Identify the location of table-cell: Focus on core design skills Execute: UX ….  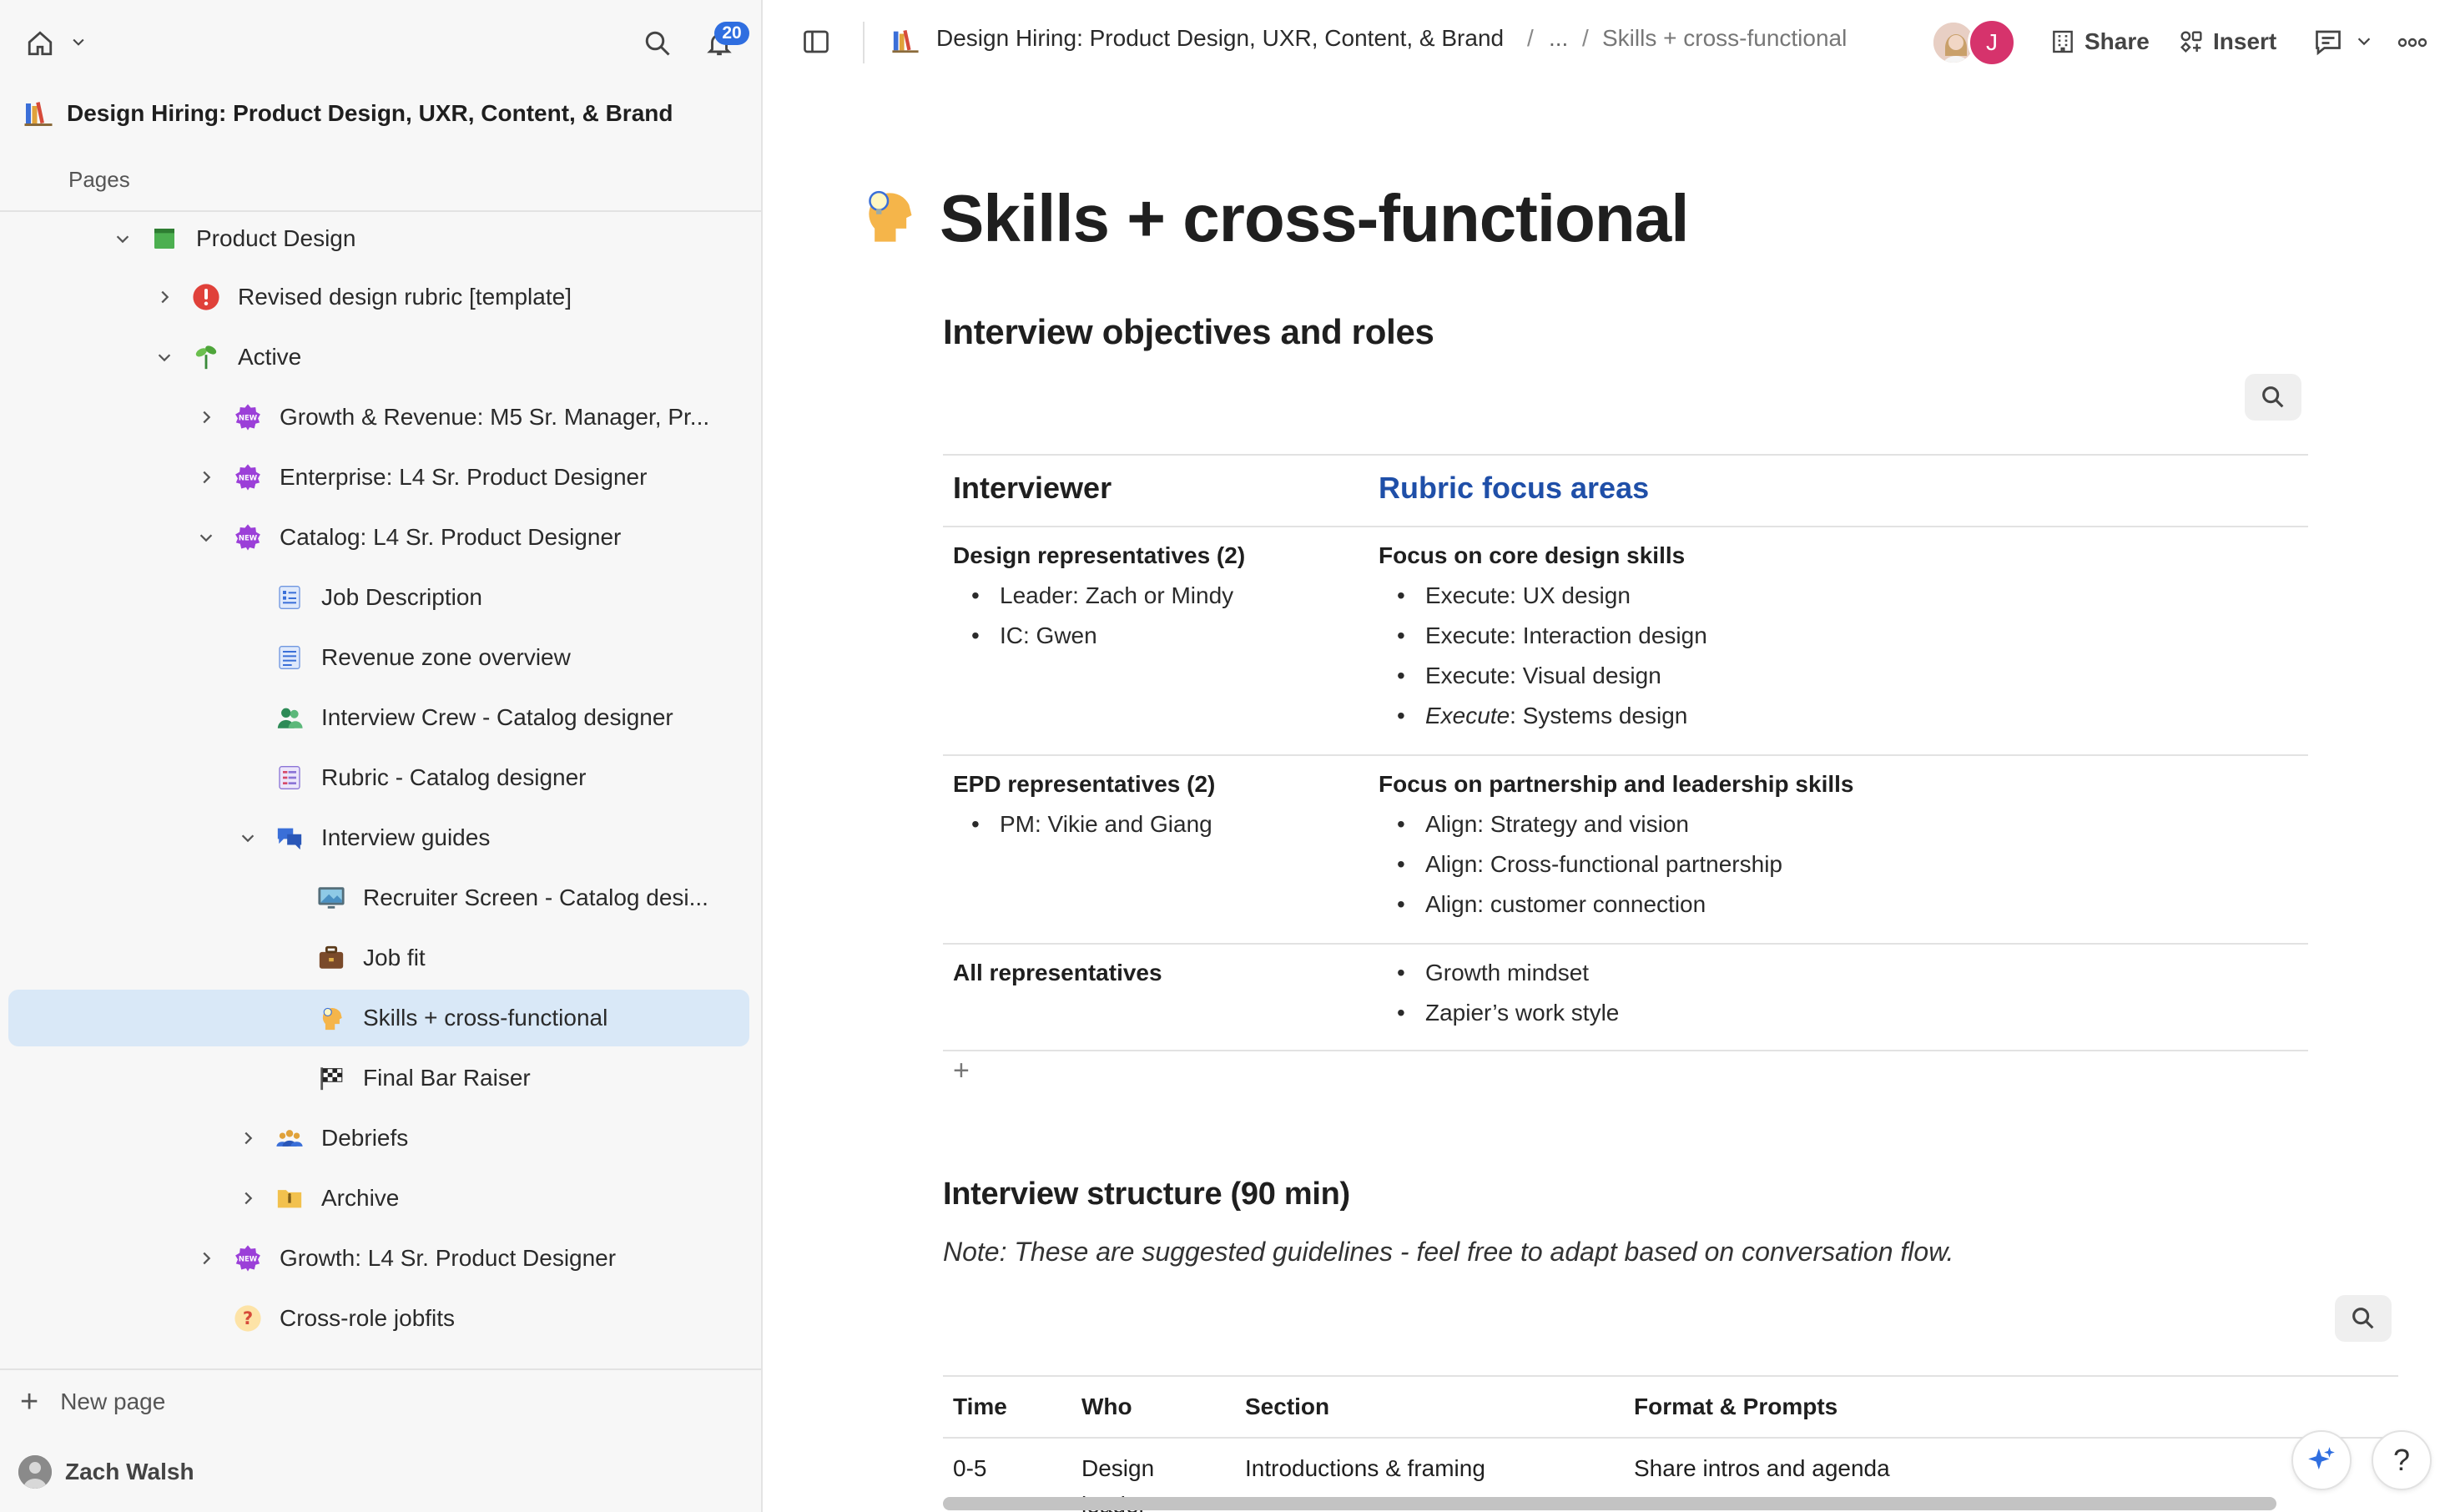
(1838, 640).